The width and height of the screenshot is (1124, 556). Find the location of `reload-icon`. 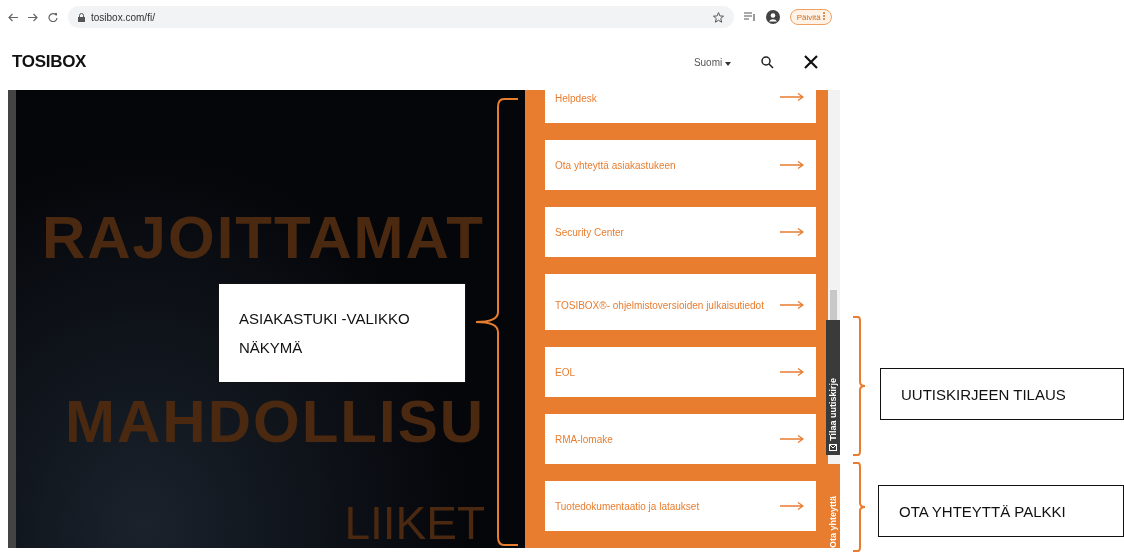

reload-icon is located at coordinates (53, 17).